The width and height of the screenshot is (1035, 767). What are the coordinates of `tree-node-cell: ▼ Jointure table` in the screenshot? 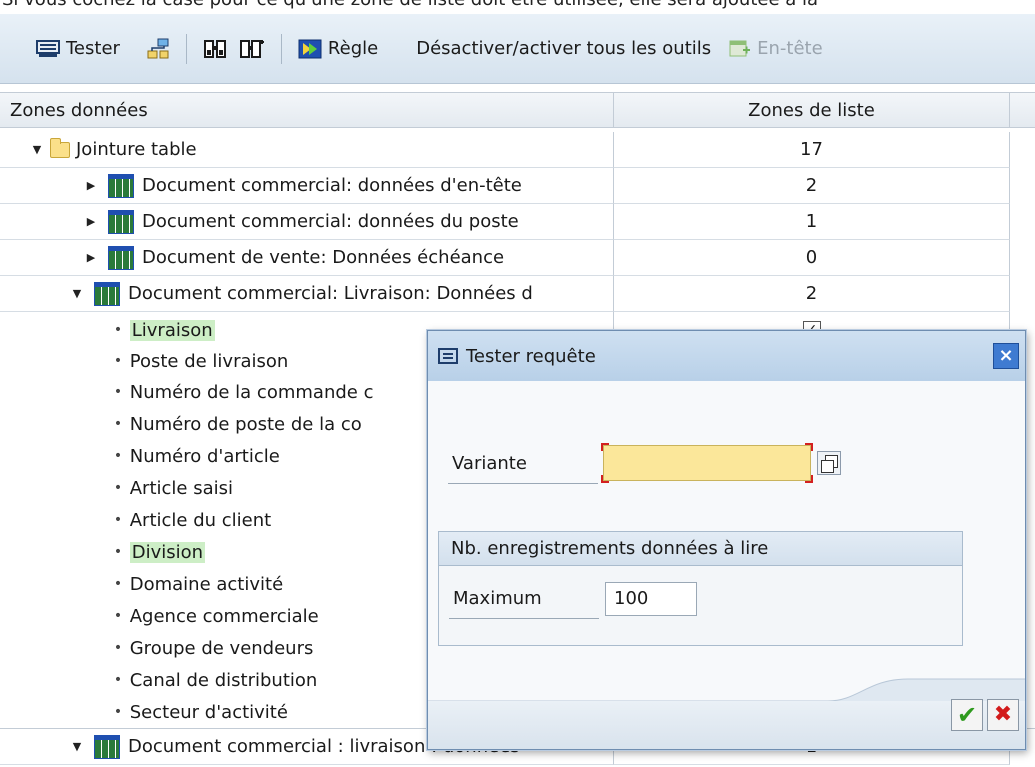 It's located at (307, 150).